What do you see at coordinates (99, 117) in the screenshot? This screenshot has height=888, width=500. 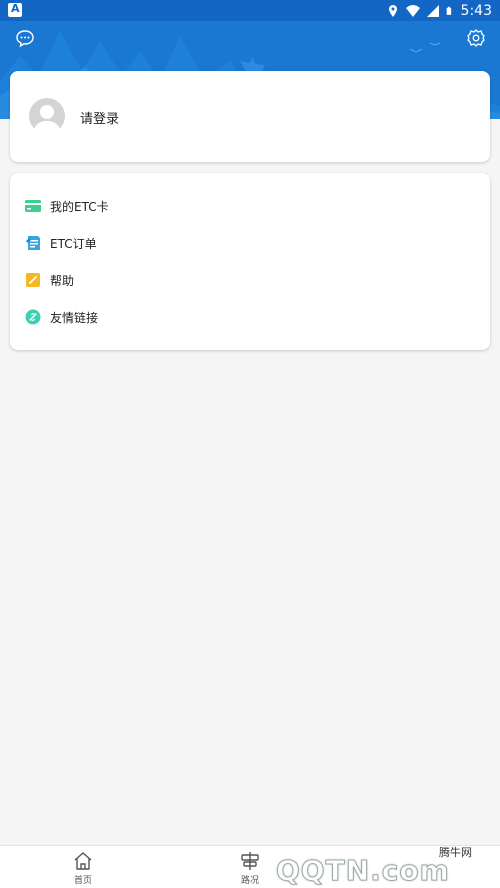 I see `login-prompt: 请登录` at bounding box center [99, 117].